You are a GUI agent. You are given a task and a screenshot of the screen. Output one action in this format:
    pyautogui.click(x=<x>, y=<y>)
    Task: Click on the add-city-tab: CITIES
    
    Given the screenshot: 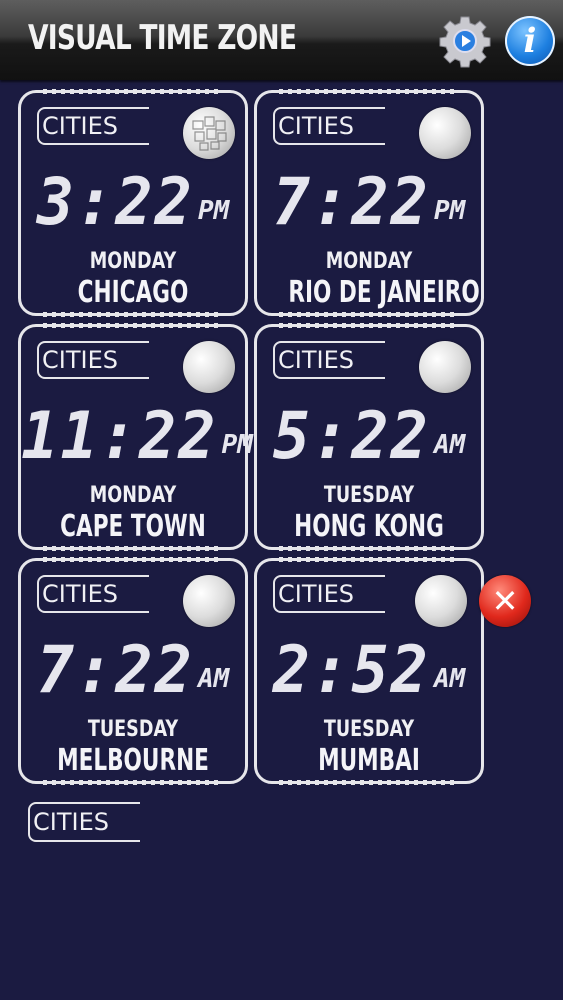 What is the action you would take?
    pyautogui.click(x=84, y=822)
    